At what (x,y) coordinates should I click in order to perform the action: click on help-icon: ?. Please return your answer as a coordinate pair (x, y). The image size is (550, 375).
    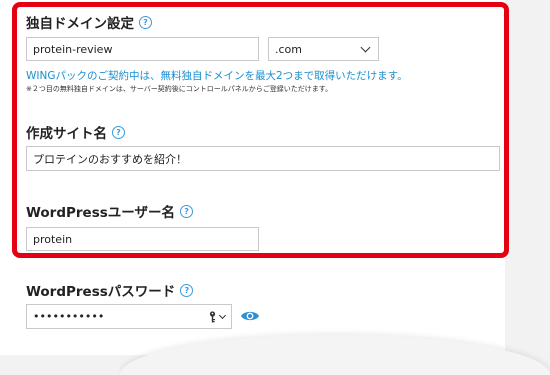
    Looking at the image, I should click on (187, 290).